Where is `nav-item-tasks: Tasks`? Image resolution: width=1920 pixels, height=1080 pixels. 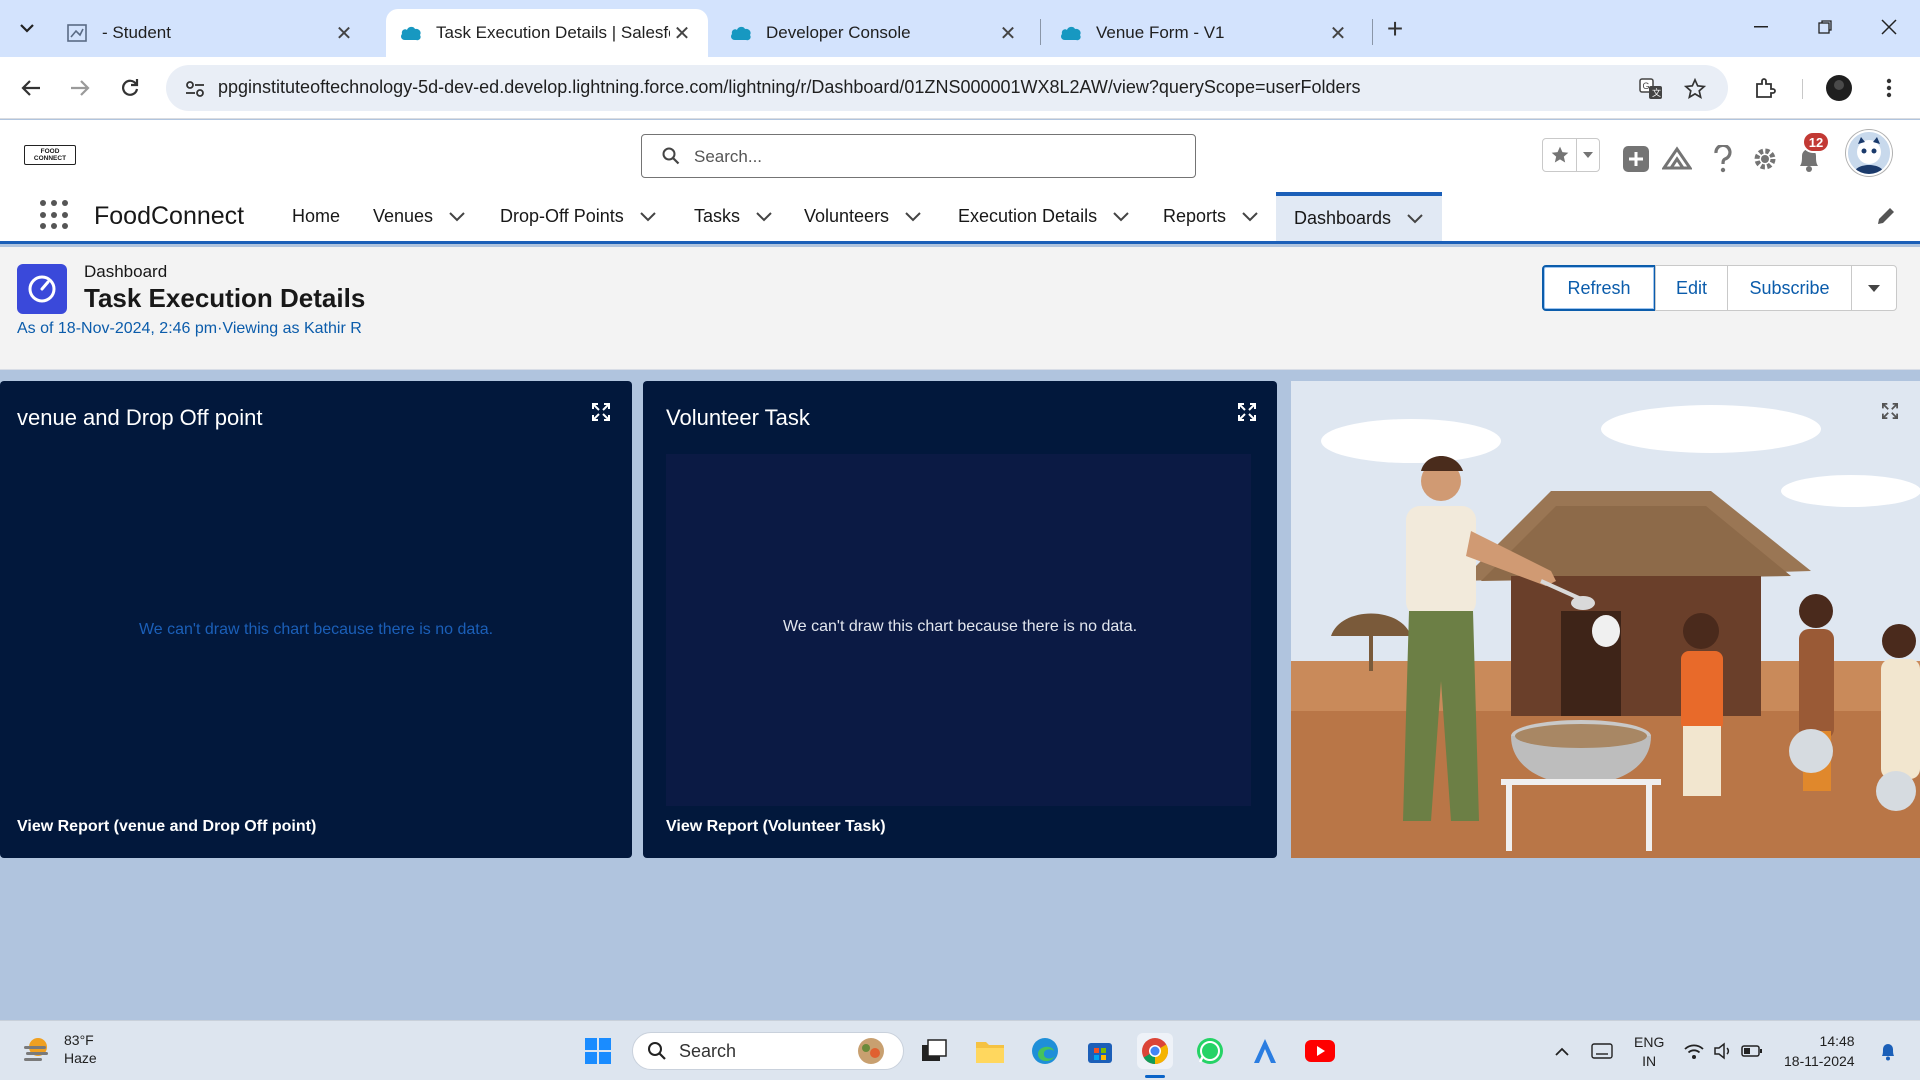
nav-item-tasks: Tasks is located at coordinates (733, 216).